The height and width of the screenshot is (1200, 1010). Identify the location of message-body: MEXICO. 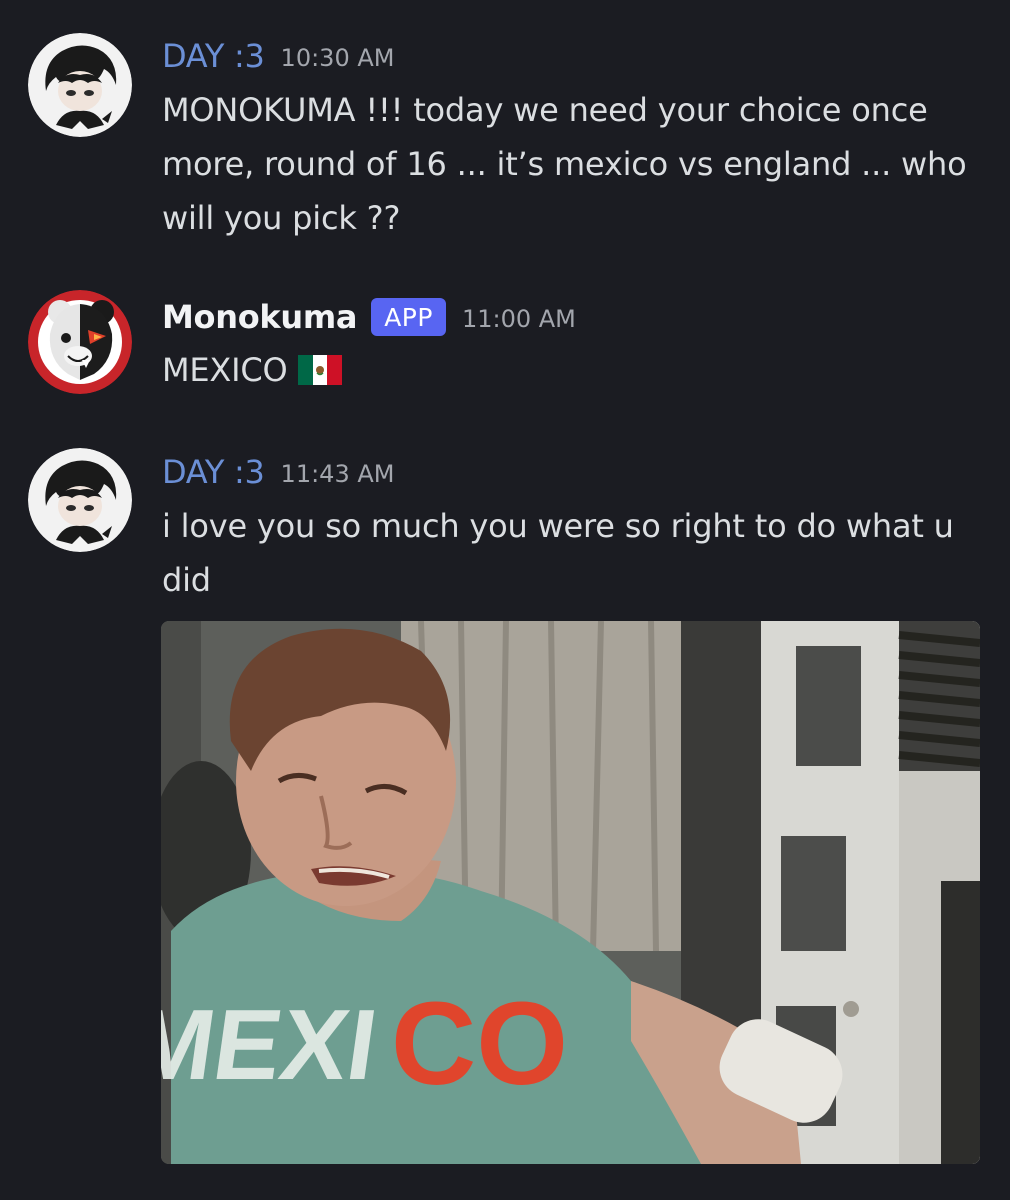
(577, 372).